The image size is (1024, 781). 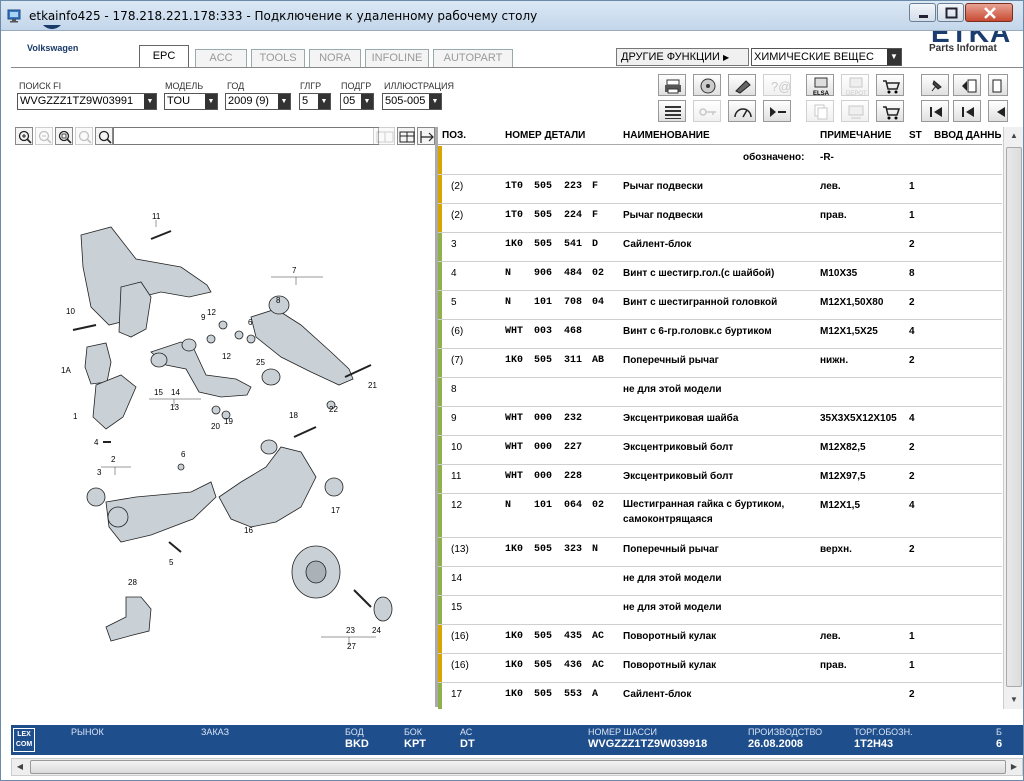 What do you see at coordinates (742, 111) in the screenshot?
I see `scale-button` at bounding box center [742, 111].